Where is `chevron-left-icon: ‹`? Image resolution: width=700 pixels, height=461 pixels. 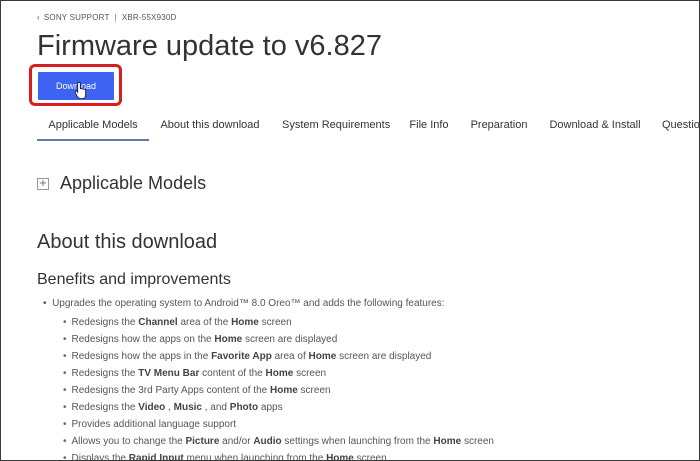 chevron-left-icon: ‹ is located at coordinates (38, 17).